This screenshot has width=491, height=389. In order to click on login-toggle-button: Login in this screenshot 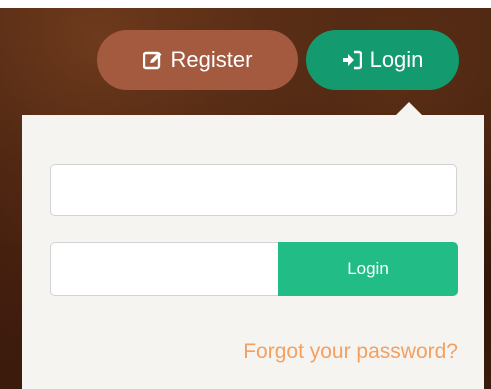, I will do `click(382, 60)`.